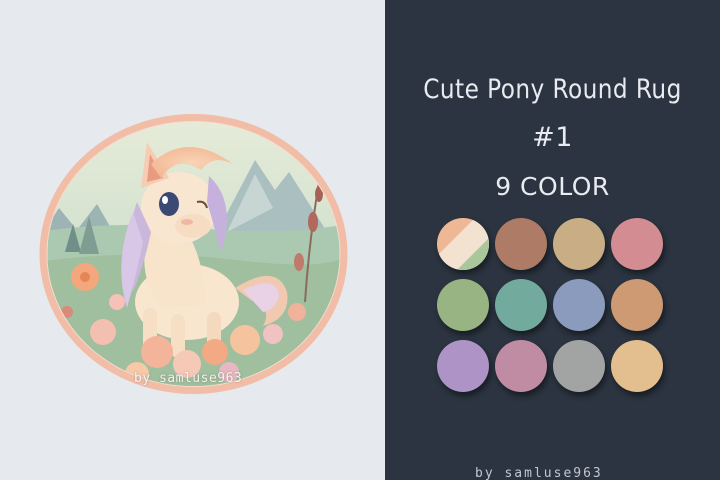  Describe the element at coordinates (579, 305) in the screenshot. I see `color-swatch-blue` at that location.